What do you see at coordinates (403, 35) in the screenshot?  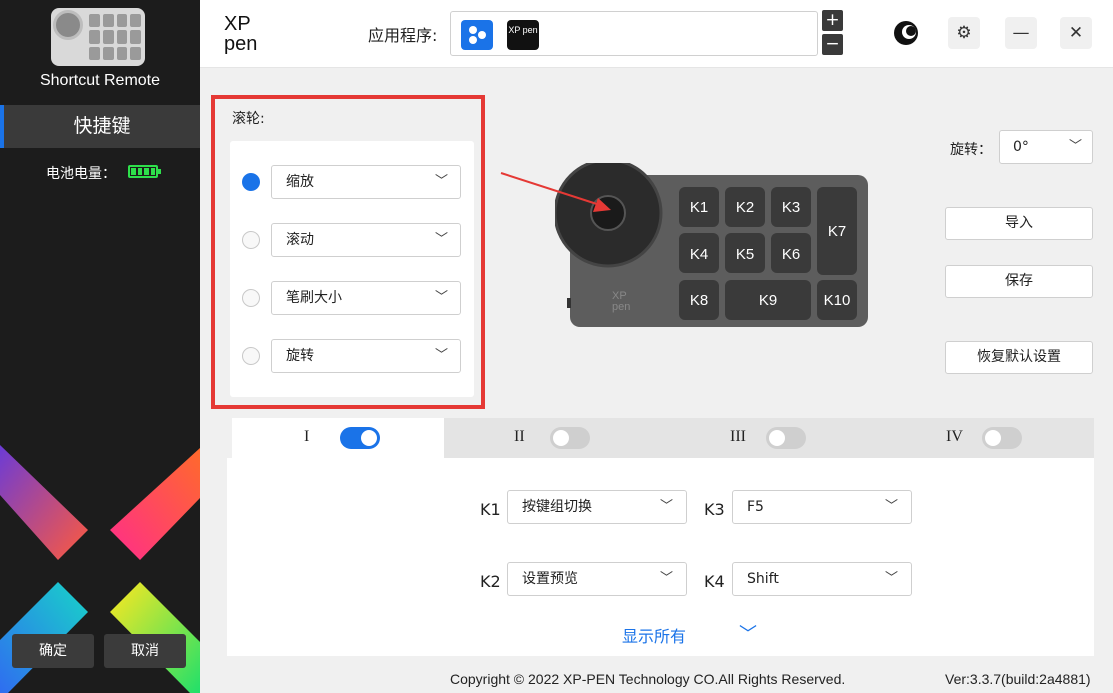 I see `app-label: 应用程序:` at bounding box center [403, 35].